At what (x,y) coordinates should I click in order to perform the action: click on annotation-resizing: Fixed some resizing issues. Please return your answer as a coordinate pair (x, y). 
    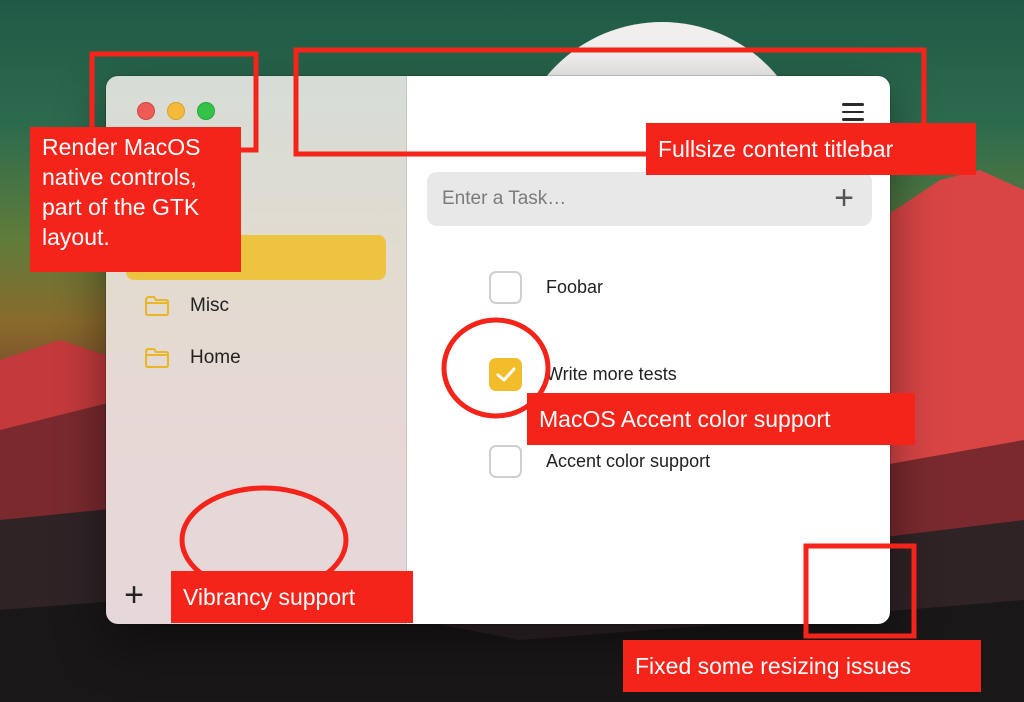
    Looking at the image, I should click on (802, 666).